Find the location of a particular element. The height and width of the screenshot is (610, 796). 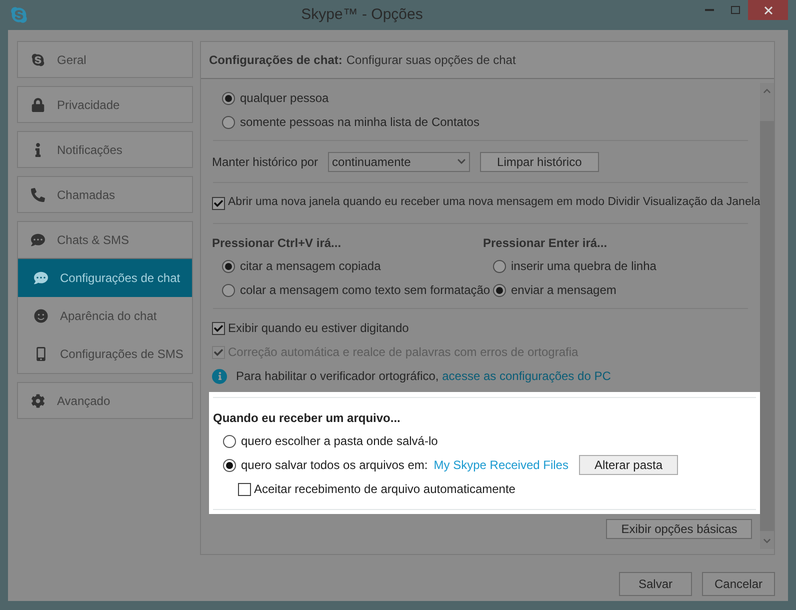

chevron-up-icon is located at coordinates (767, 91).